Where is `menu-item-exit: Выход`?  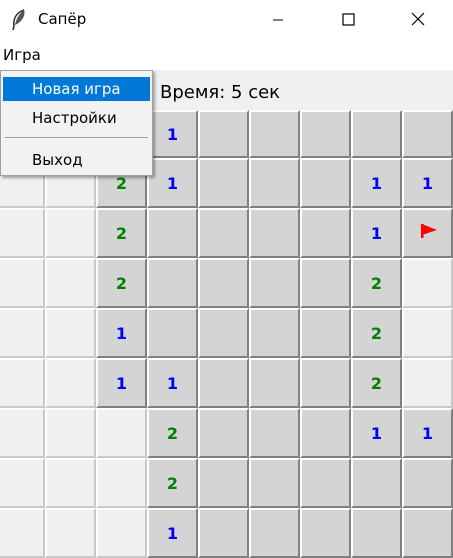 menu-item-exit: Выход is located at coordinates (76, 160).